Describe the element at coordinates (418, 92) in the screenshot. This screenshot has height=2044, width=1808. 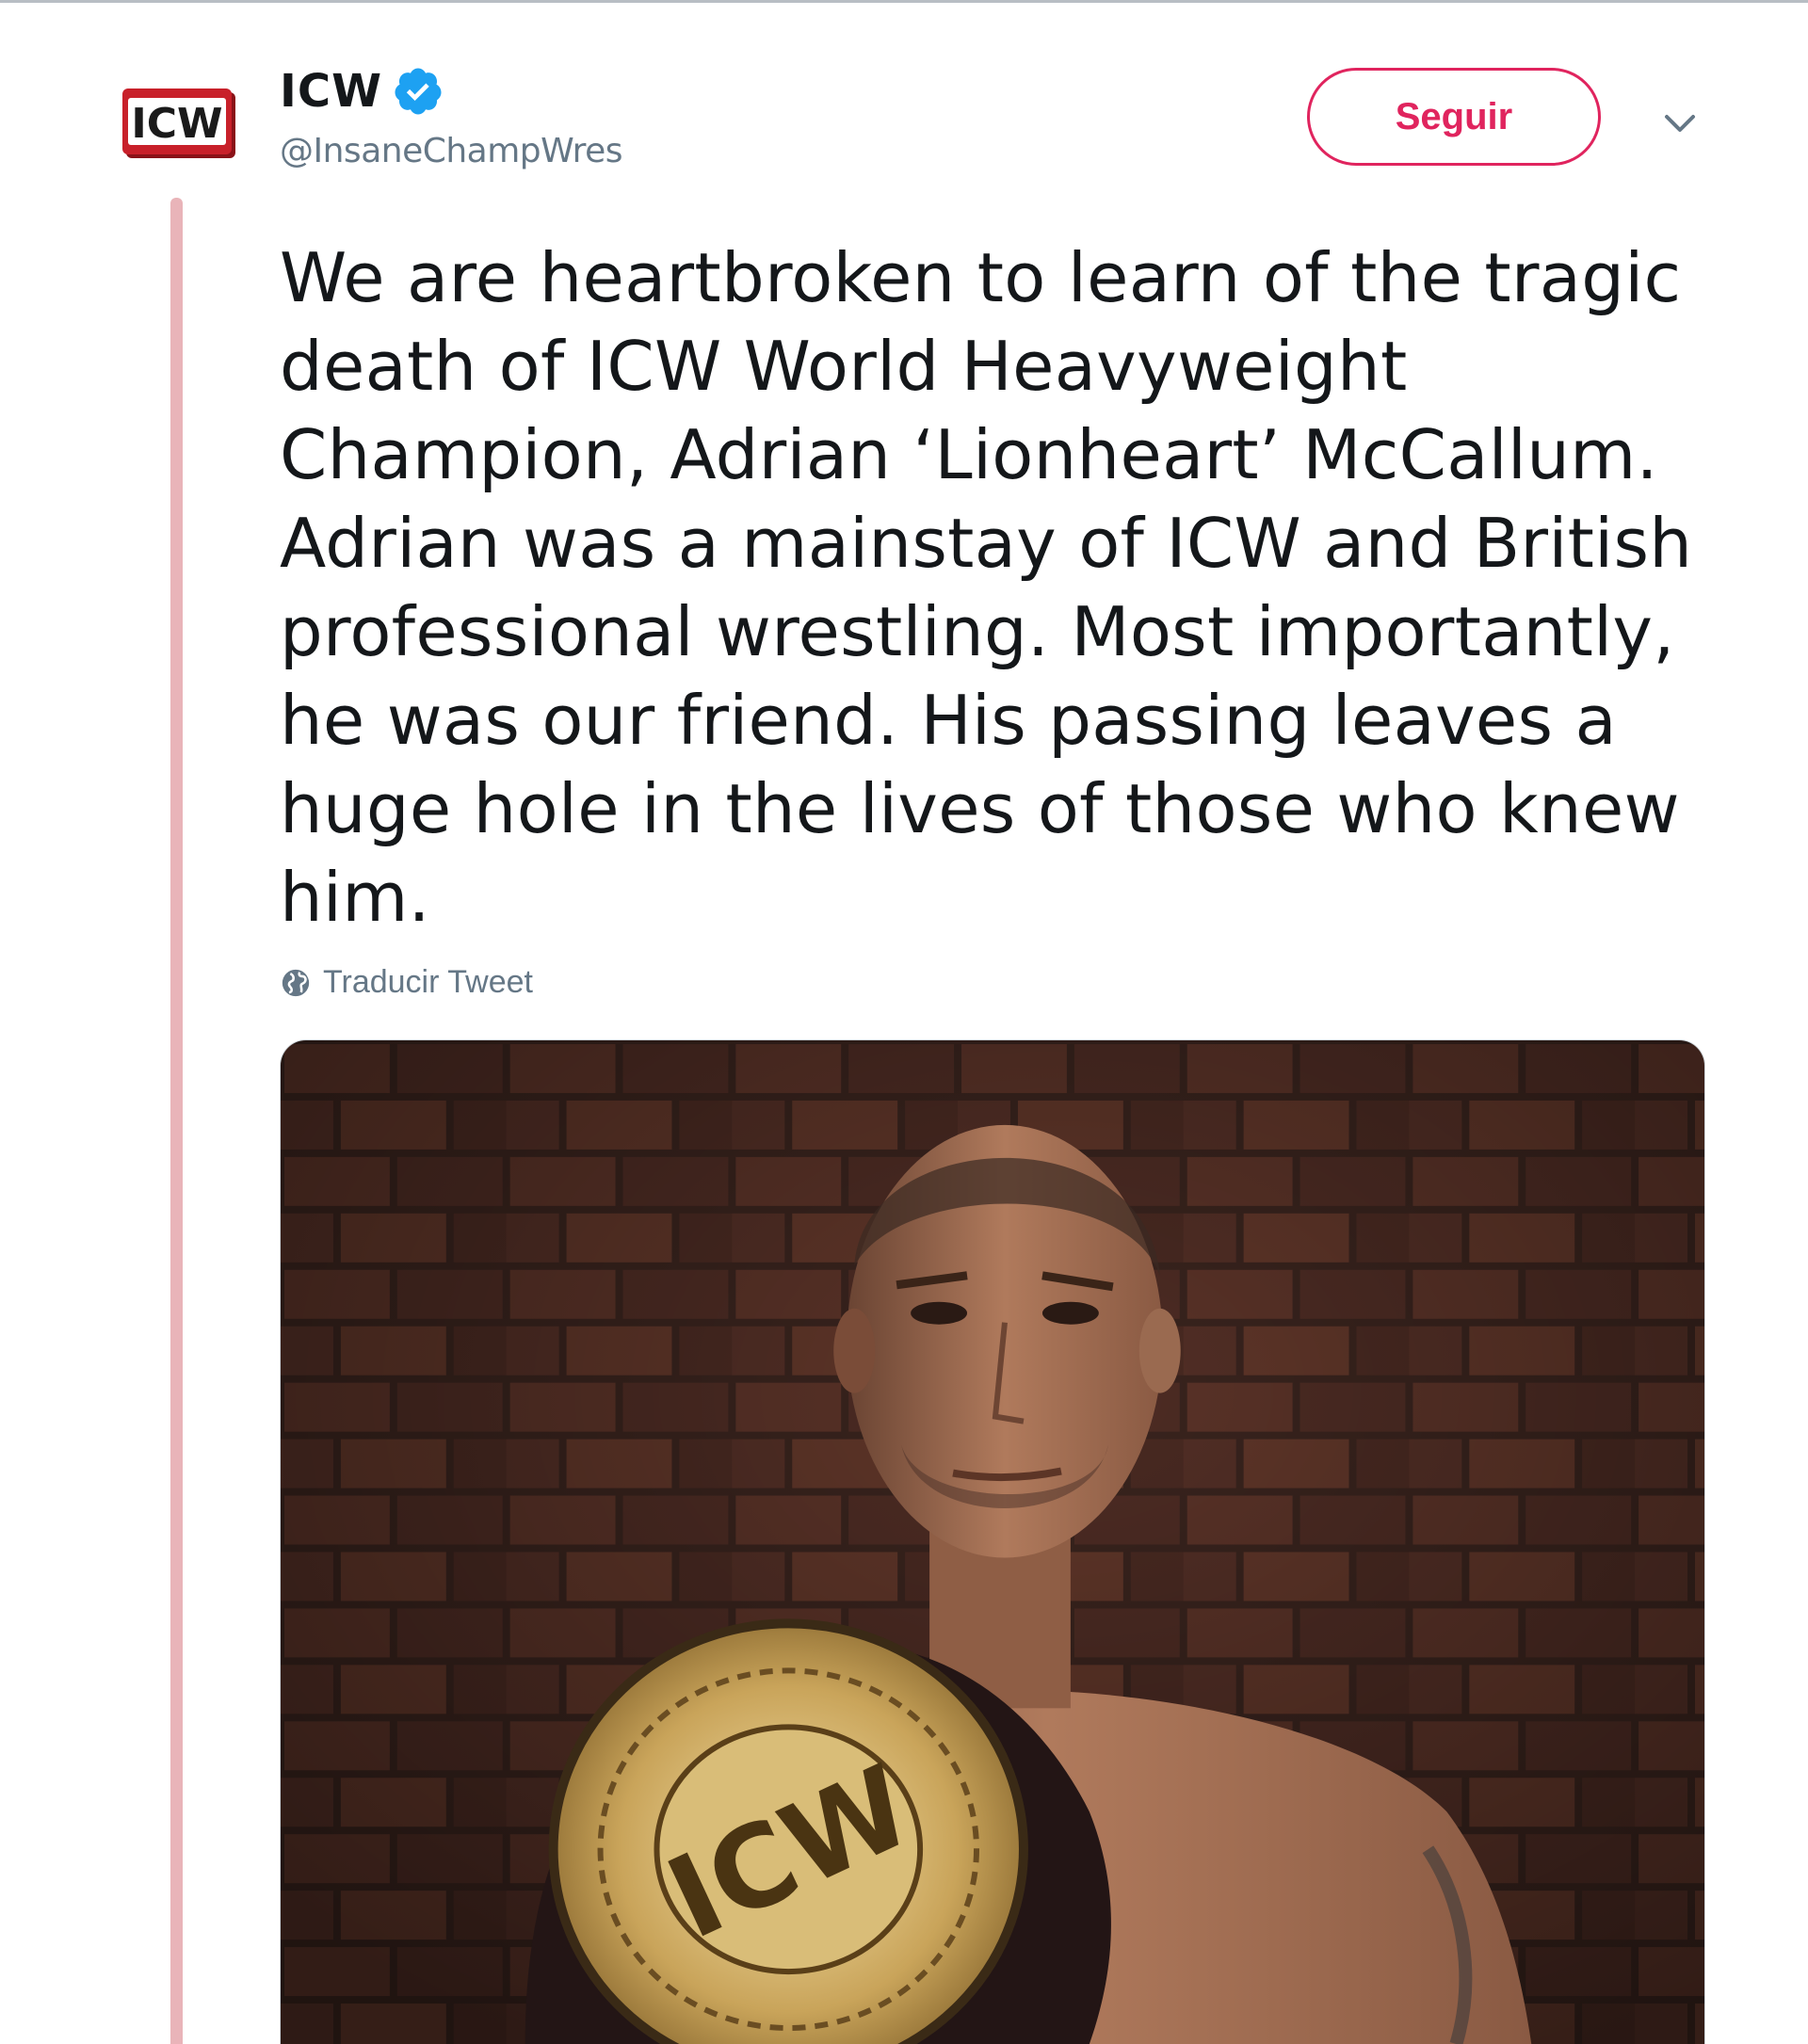
I see `verified-badge-icon` at that location.